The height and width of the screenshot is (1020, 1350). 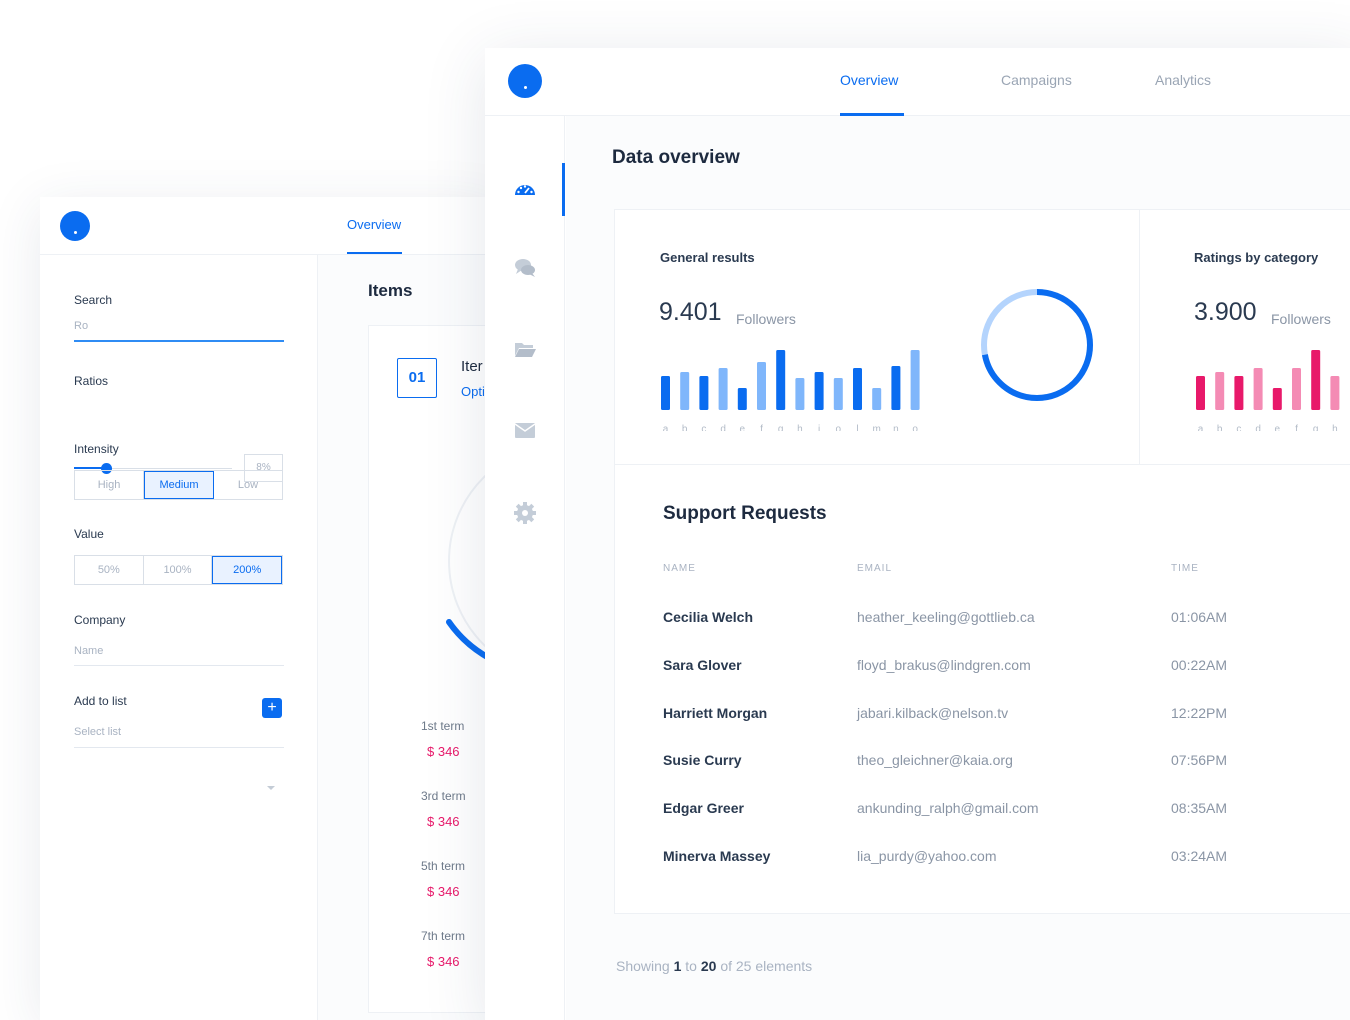 I want to click on sidebar, so click(x=525, y=568).